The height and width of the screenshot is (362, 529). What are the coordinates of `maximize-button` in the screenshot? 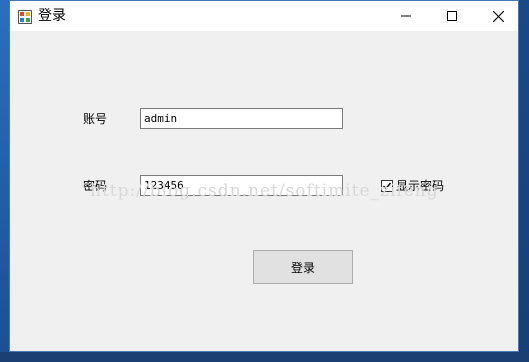 It's located at (452, 16).